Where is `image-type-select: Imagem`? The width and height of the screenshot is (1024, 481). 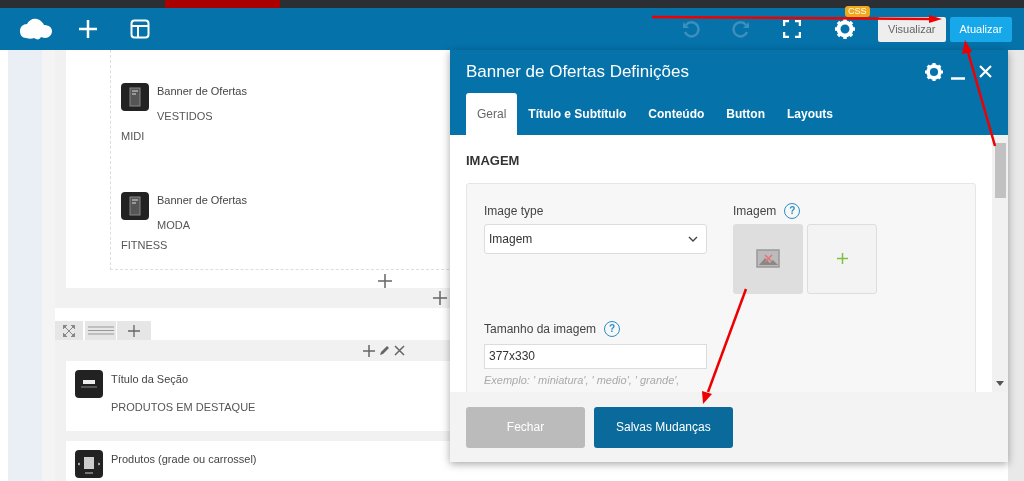
image-type-select: Imagem is located at coordinates (595, 238).